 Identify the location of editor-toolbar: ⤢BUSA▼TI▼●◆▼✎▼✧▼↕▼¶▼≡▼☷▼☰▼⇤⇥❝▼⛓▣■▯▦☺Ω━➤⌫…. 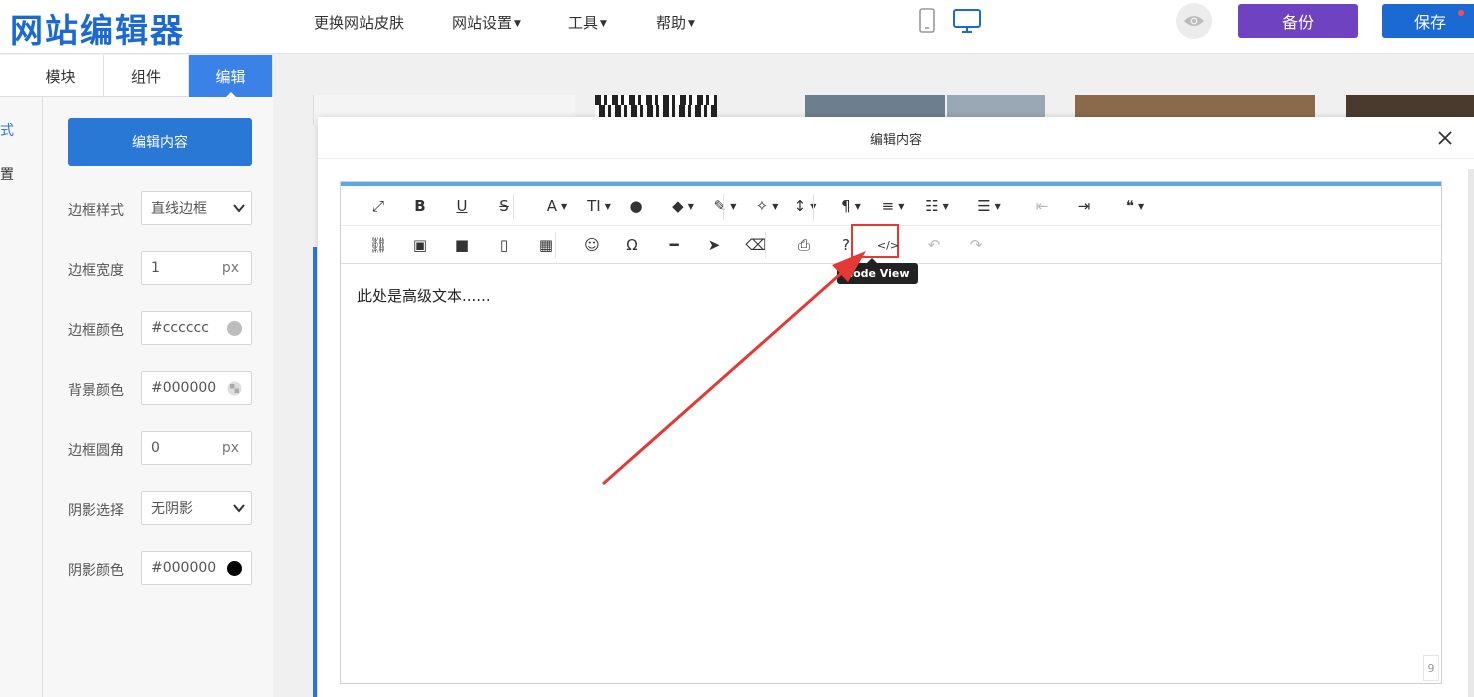
(891, 225).